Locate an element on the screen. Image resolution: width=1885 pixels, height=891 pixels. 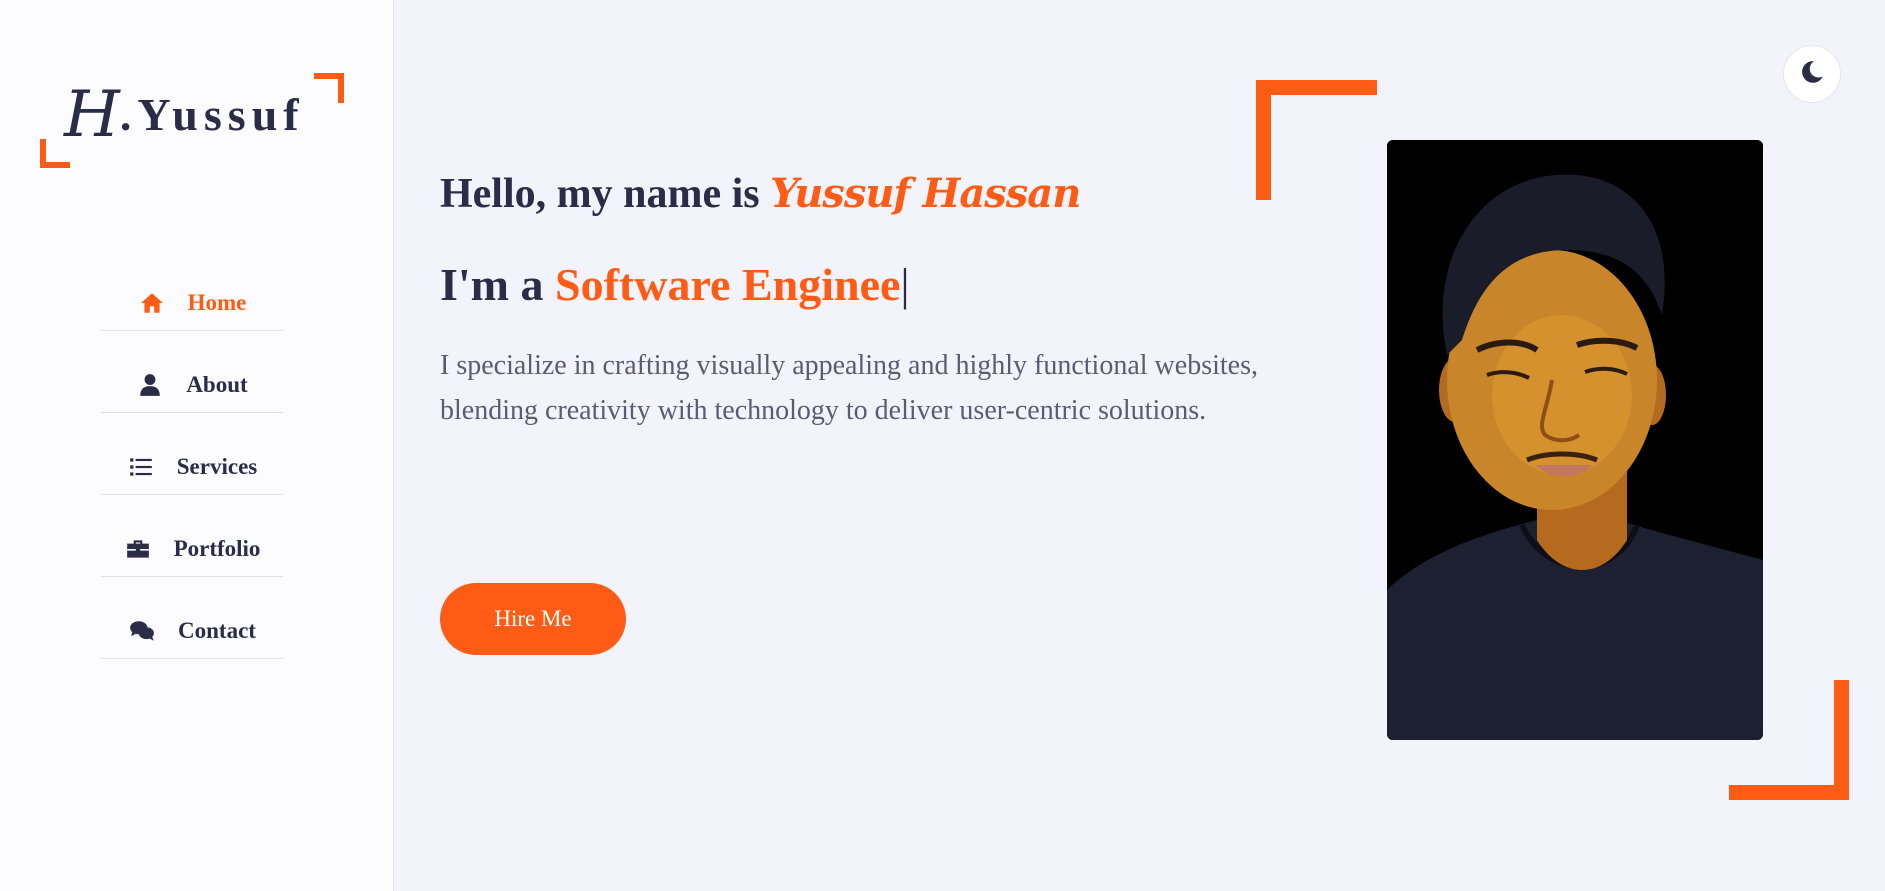
hero-role-text: Software Enginee is located at coordinates (728, 284).